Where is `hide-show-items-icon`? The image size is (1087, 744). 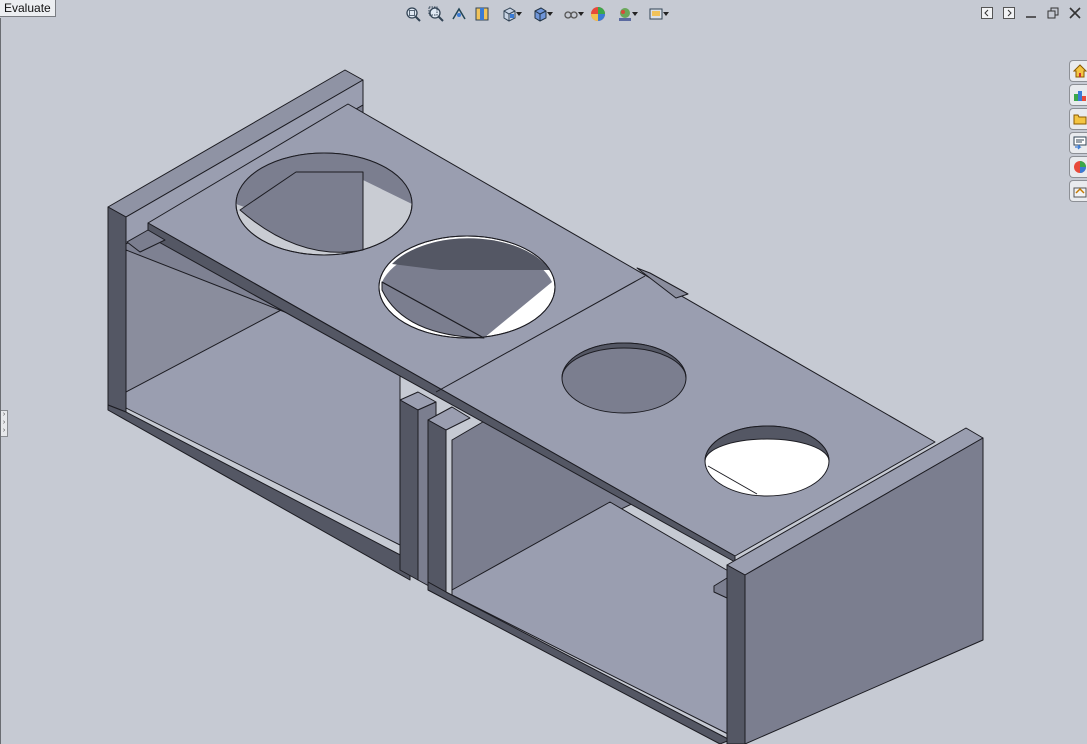 hide-show-items-icon is located at coordinates (571, 14).